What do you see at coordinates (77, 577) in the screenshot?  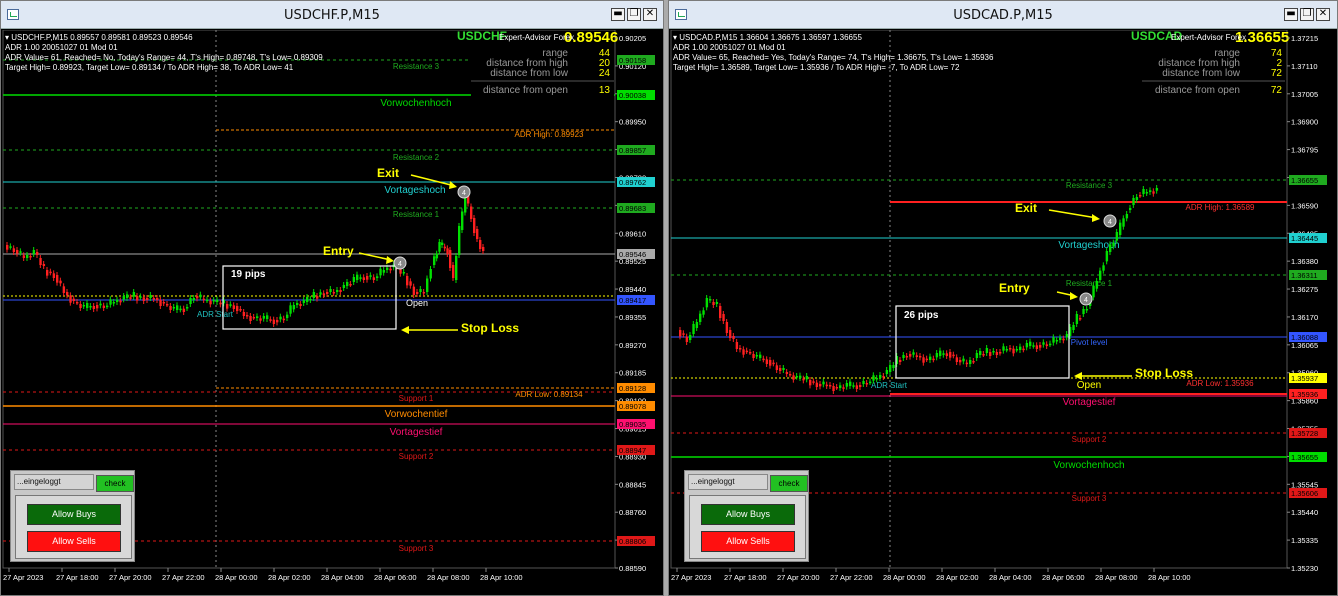 I see `x-tick-label: 27 Apr 18:00` at bounding box center [77, 577].